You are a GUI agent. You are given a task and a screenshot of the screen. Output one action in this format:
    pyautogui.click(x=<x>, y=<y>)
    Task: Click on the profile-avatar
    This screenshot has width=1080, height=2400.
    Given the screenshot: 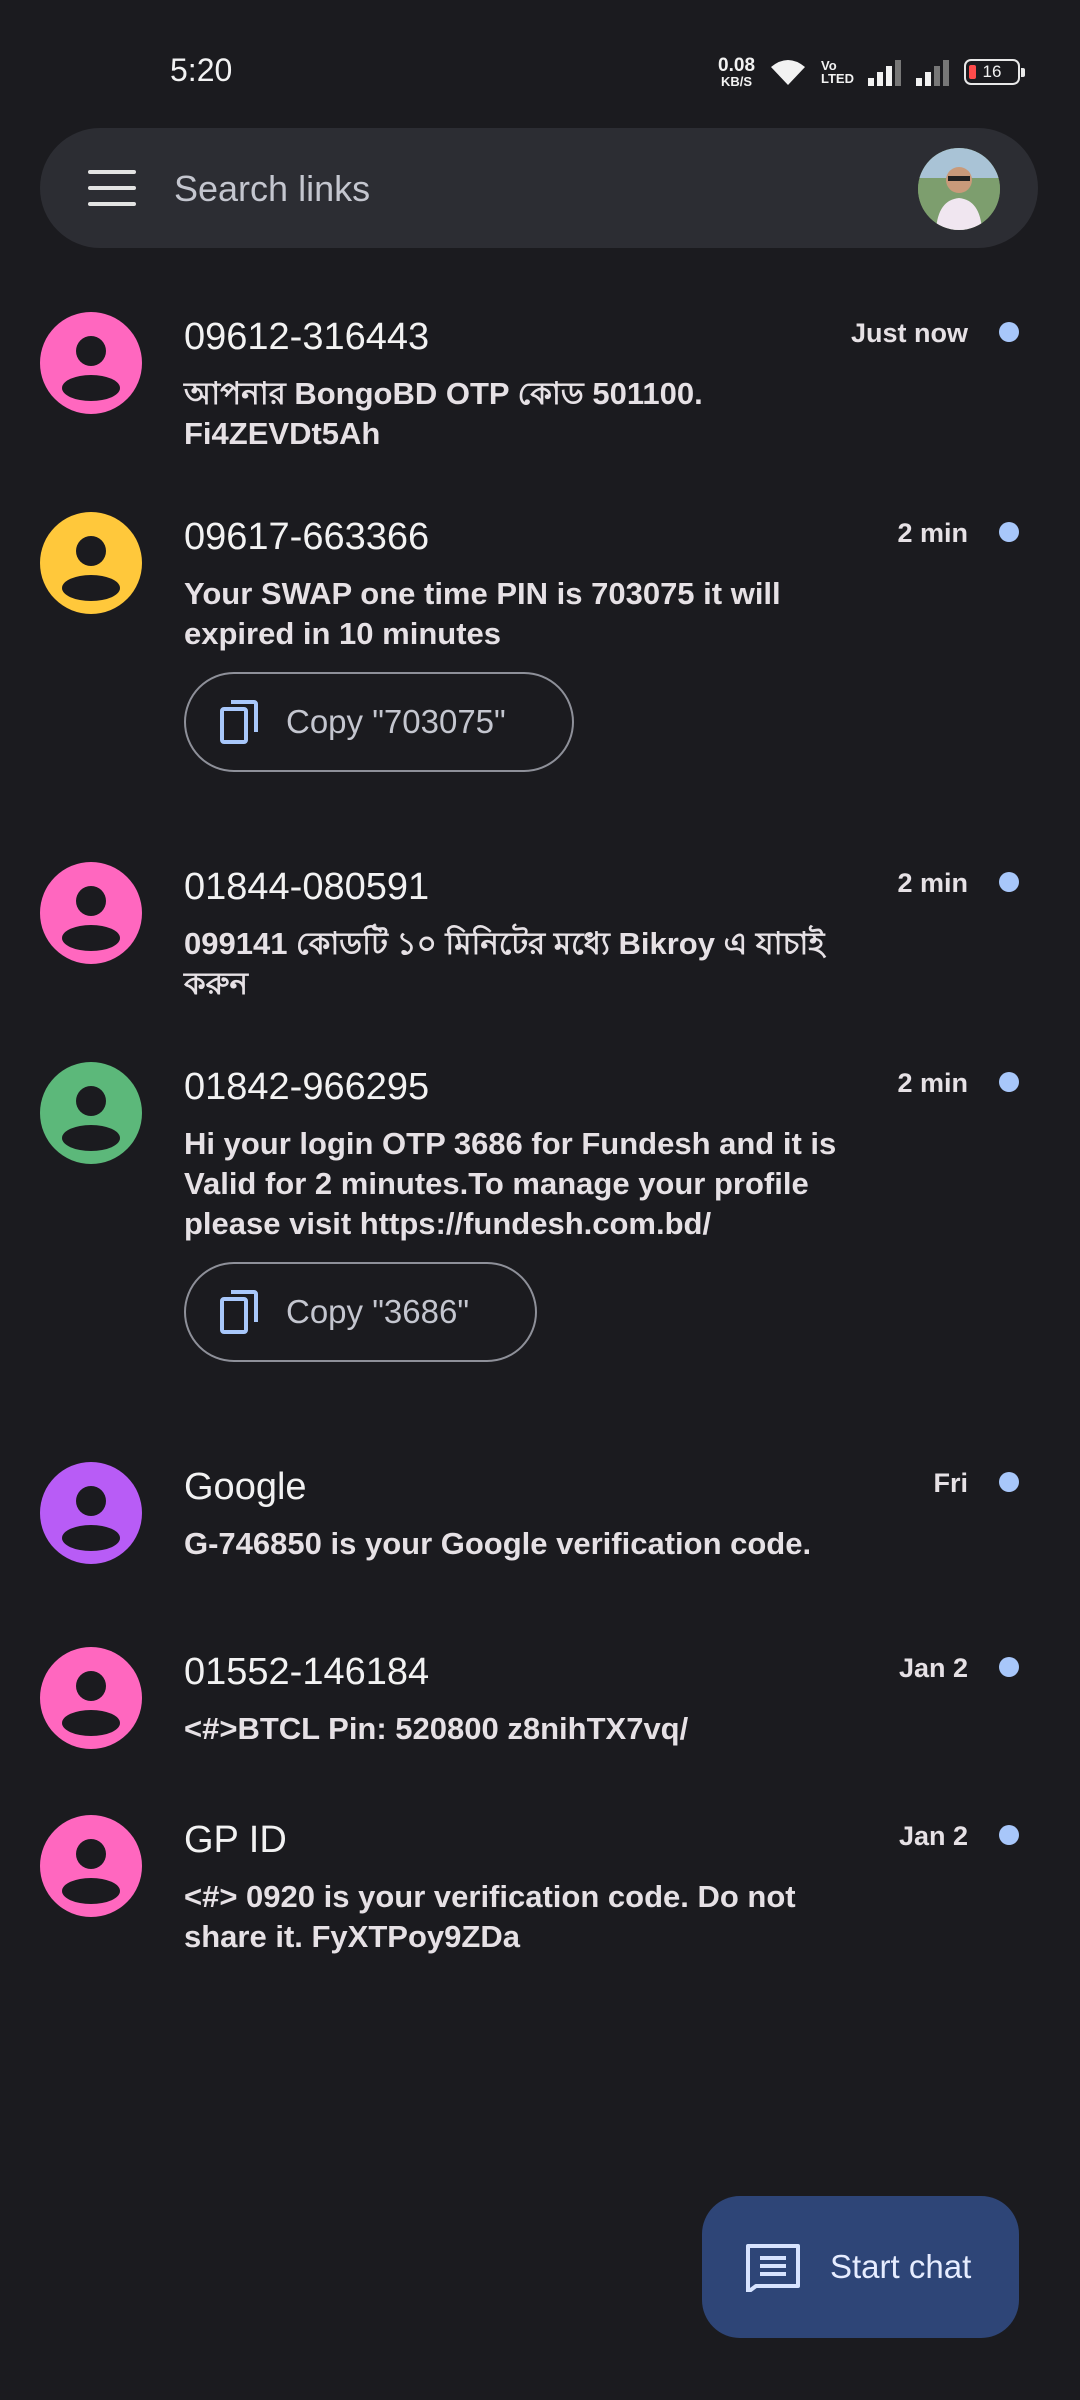 What is the action you would take?
    pyautogui.click(x=959, y=189)
    